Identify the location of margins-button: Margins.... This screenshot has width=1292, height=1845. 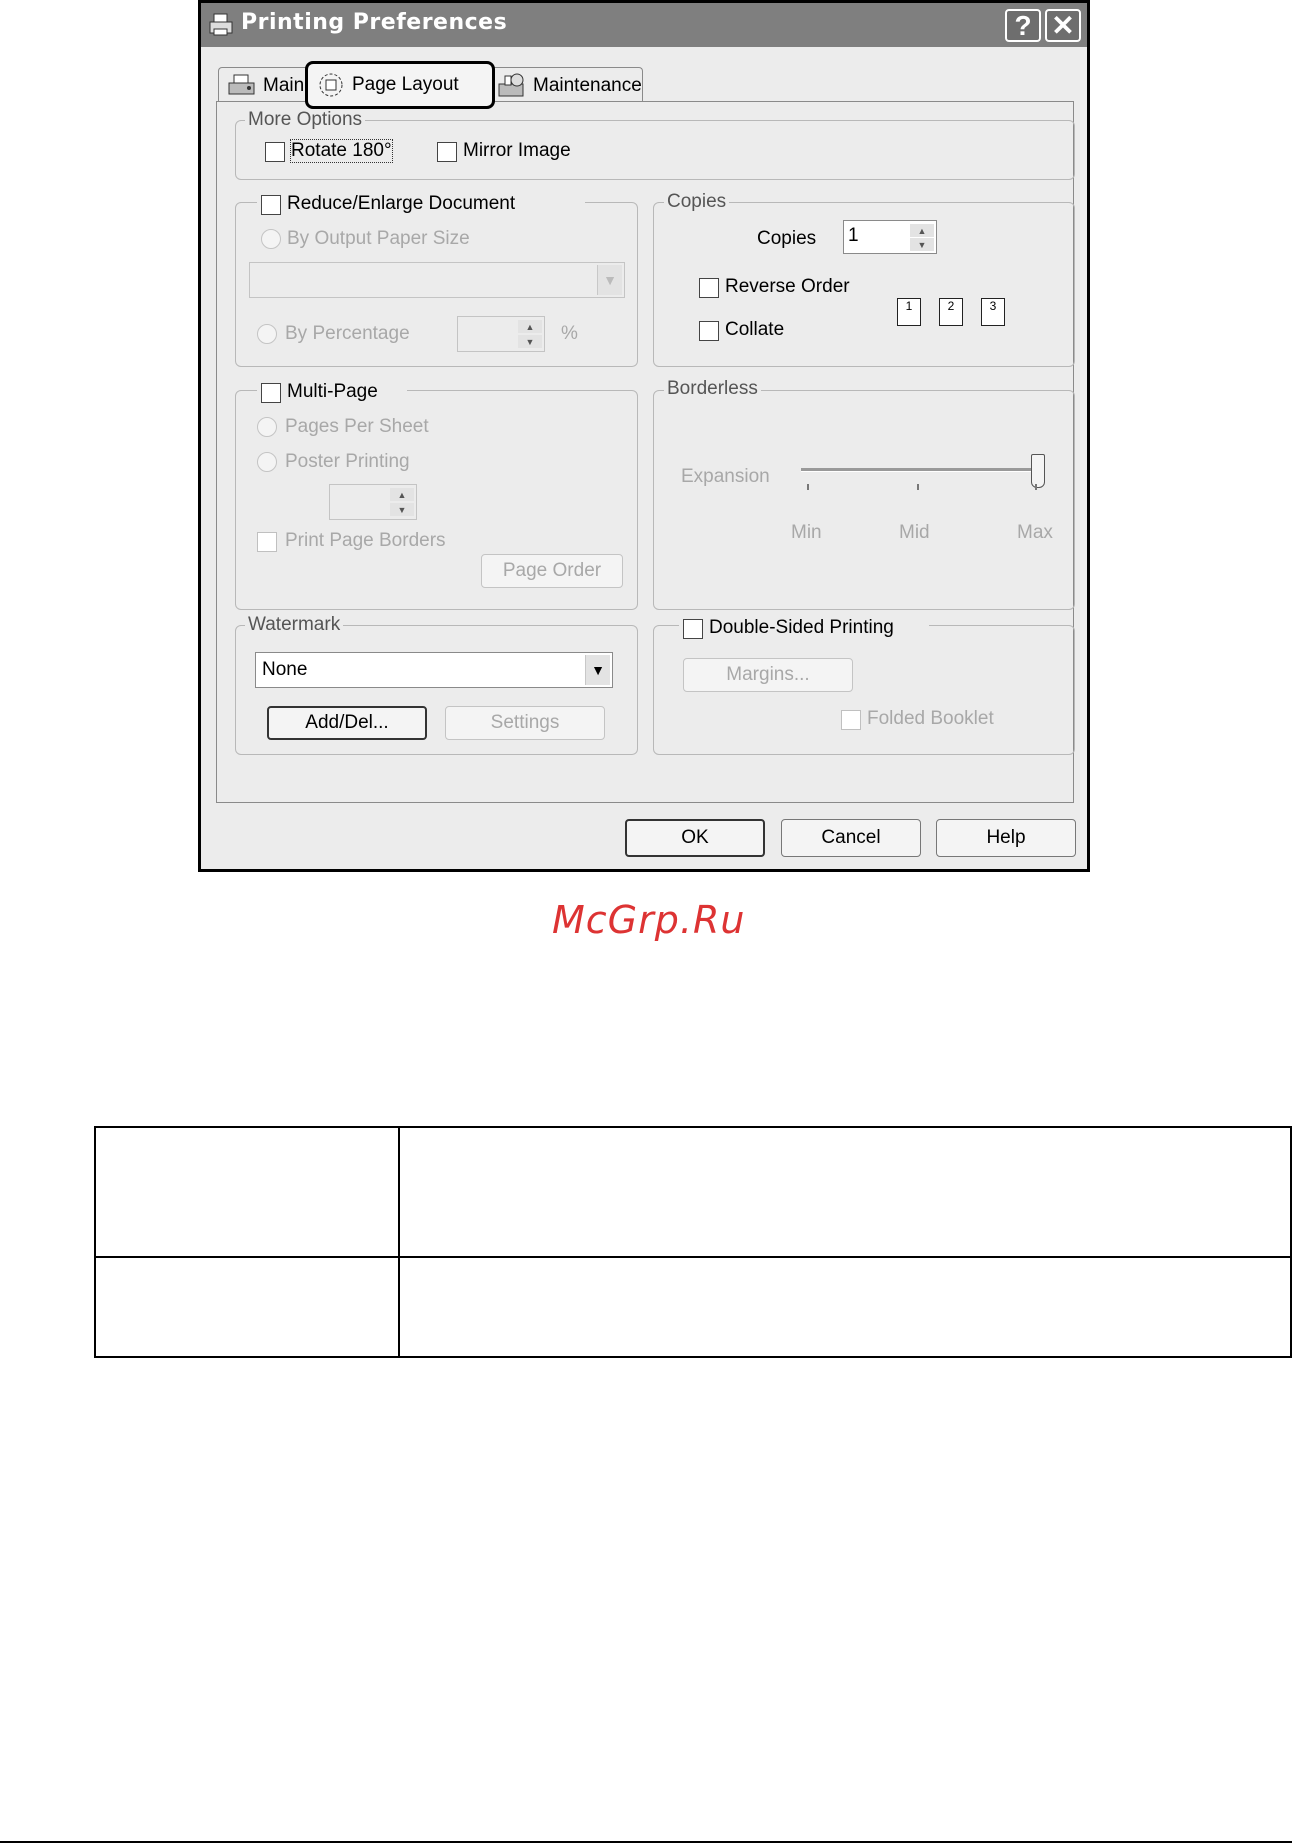
(768, 675).